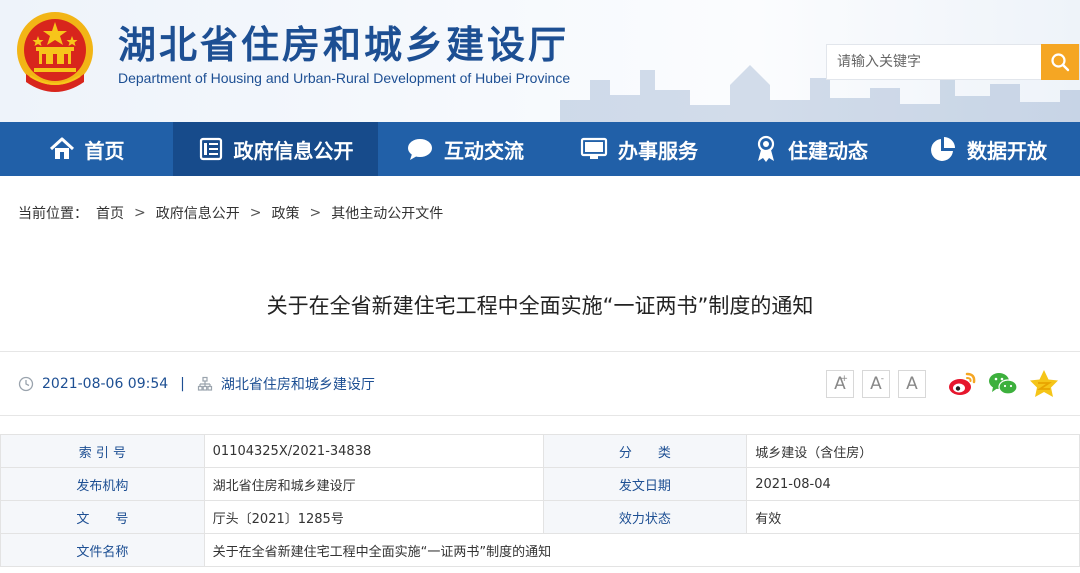 This screenshot has height=573, width=1080. What do you see at coordinates (935, 62) in the screenshot?
I see `search-input` at bounding box center [935, 62].